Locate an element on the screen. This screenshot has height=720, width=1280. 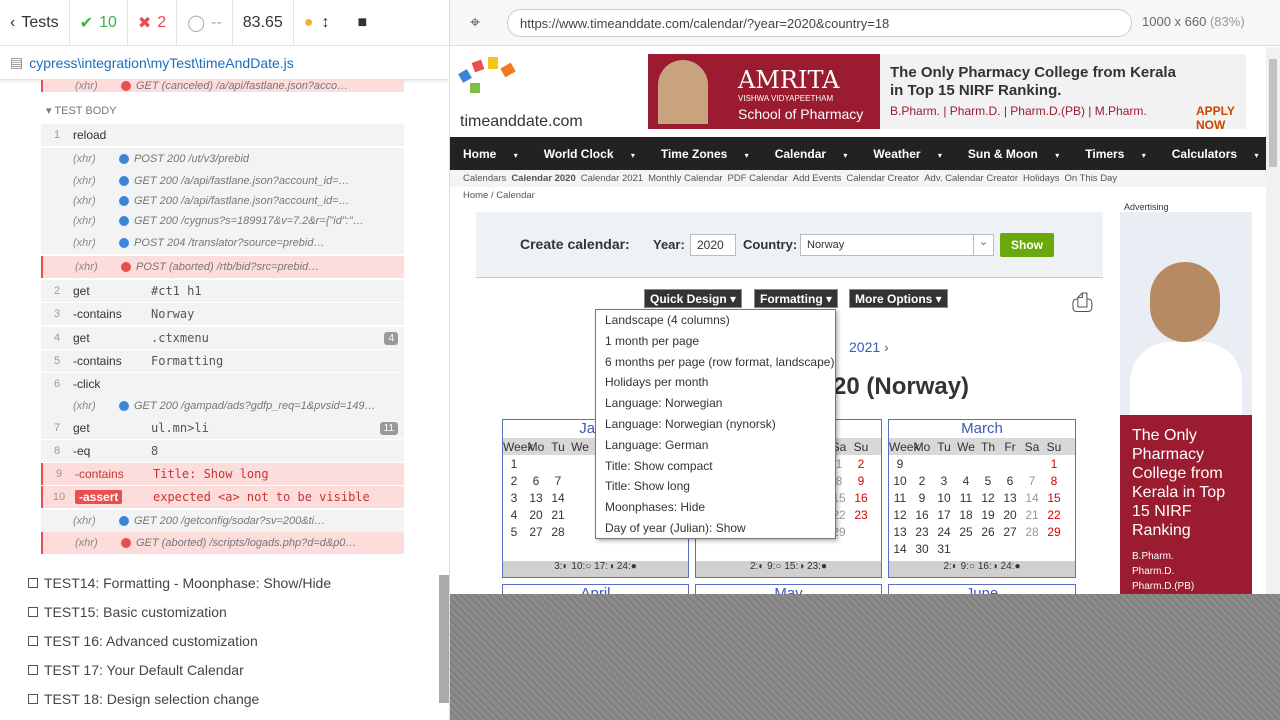
formatting-button: Formatting ▾ is located at coordinates (796, 298).